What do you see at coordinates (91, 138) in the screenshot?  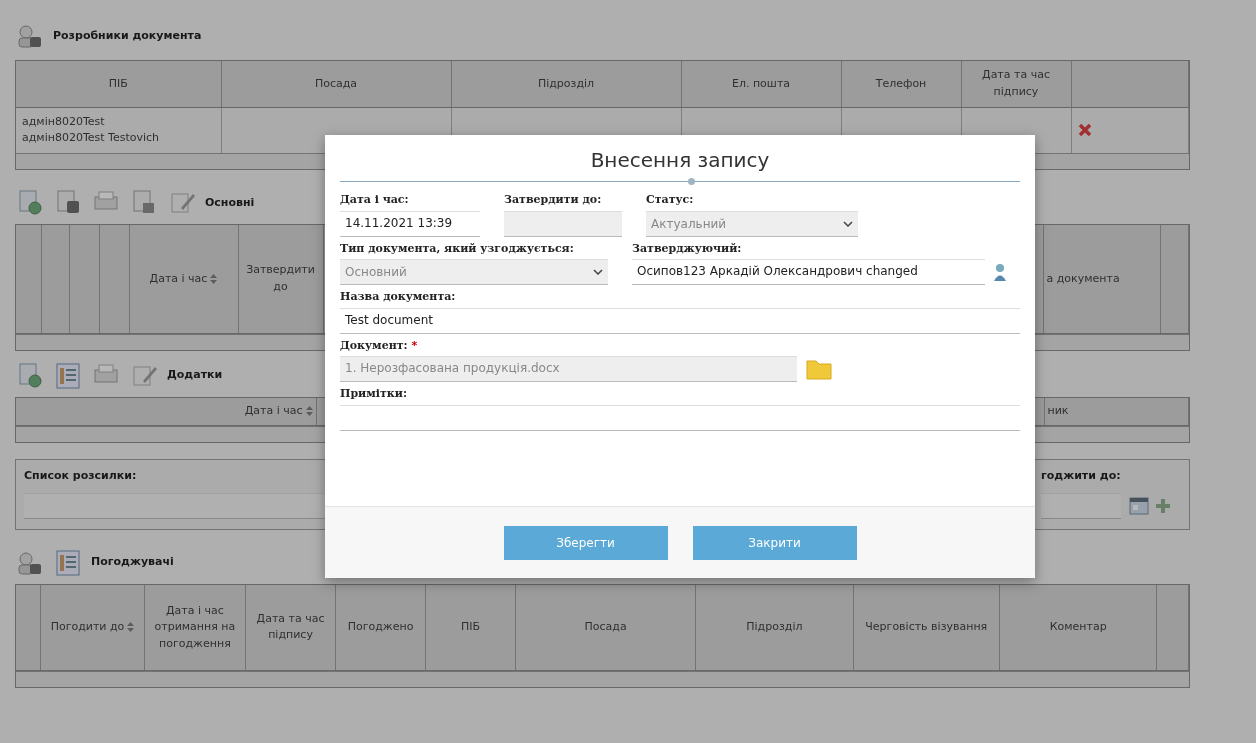 I see `person-name: адмін8020Test Testovich` at bounding box center [91, 138].